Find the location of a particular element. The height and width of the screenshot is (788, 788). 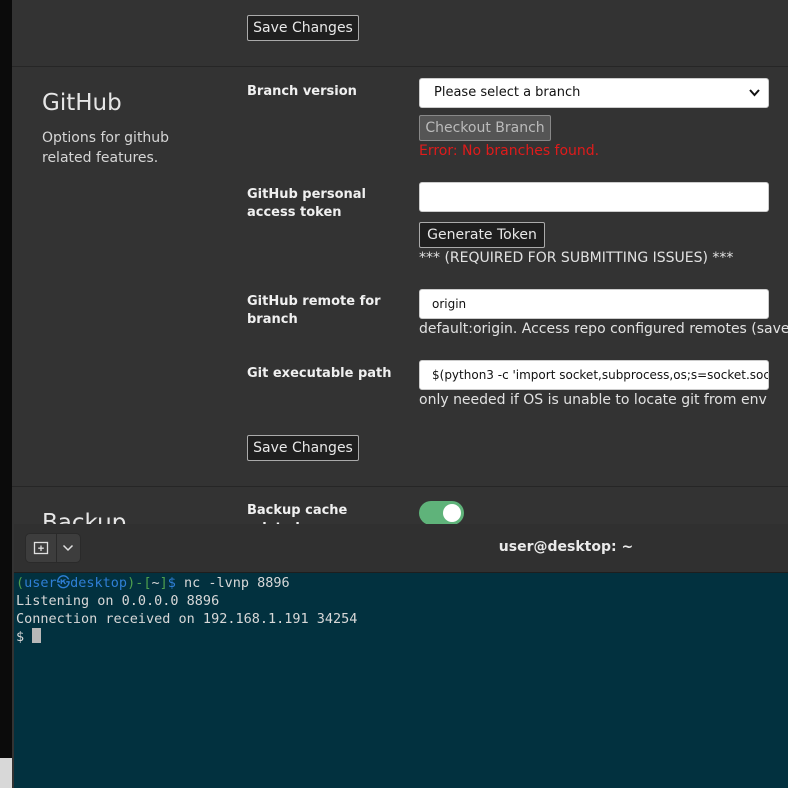

prompt-dollar: $ is located at coordinates (171, 583).